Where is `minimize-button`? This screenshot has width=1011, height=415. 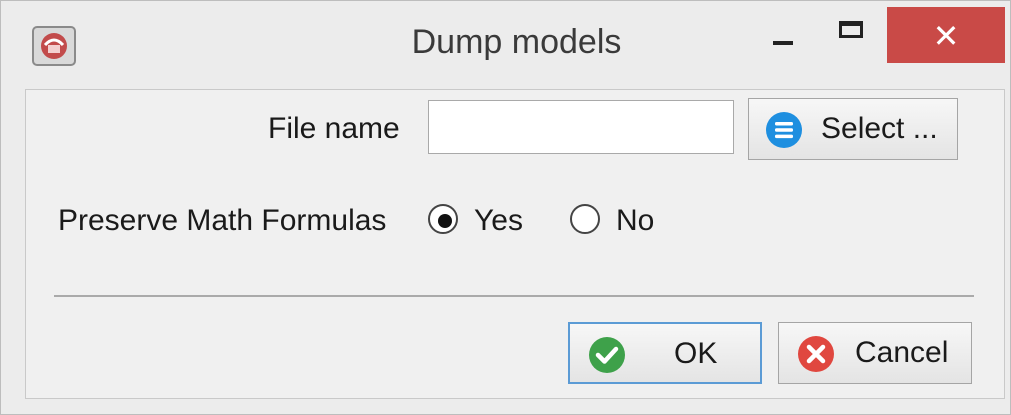
minimize-button is located at coordinates (782, 35).